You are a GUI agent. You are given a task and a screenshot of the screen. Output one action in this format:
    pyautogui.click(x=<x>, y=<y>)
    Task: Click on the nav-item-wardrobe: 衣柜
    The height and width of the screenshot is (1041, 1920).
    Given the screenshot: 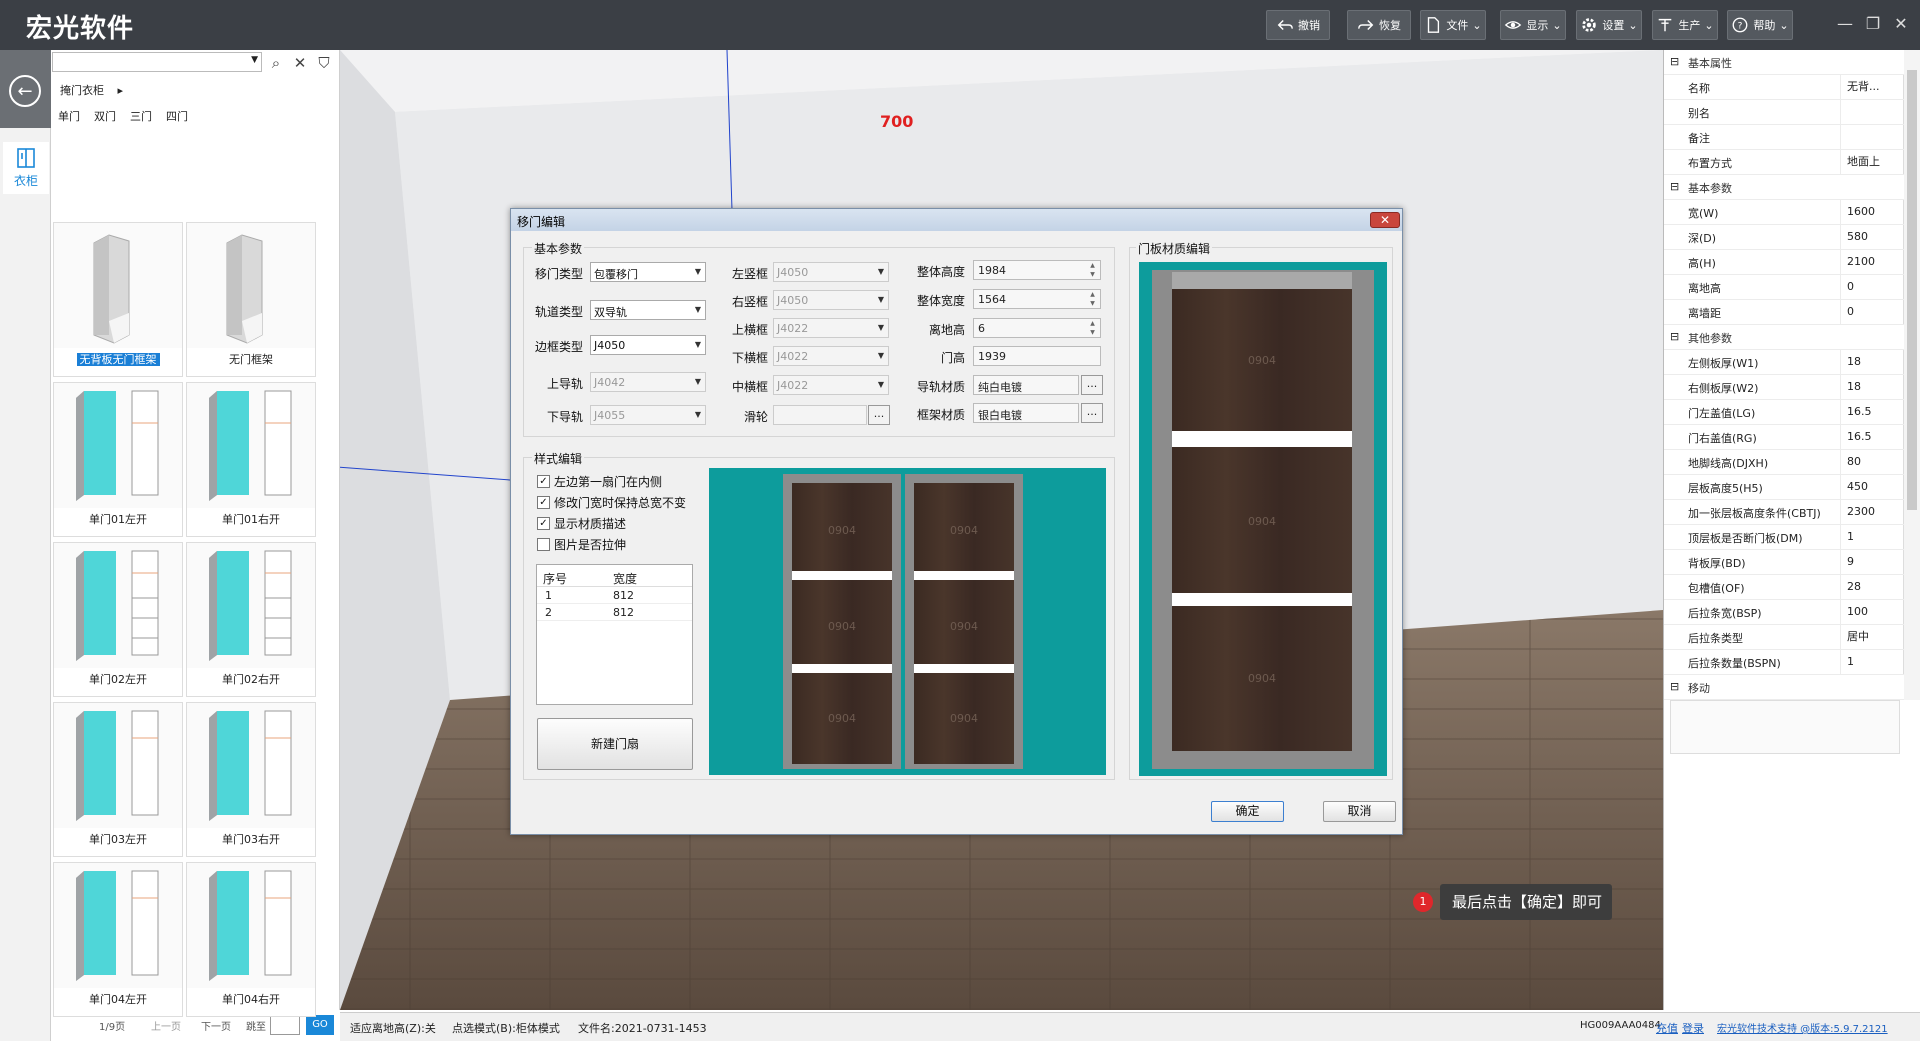 What is the action you would take?
    pyautogui.click(x=26, y=168)
    